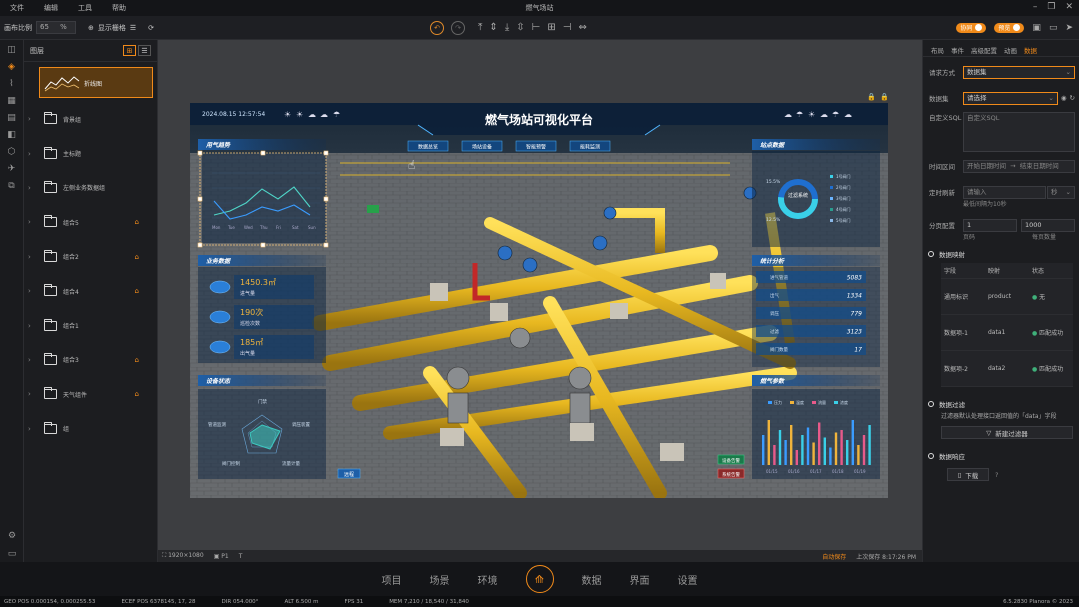 This screenshot has width=1079, height=607. Describe the element at coordinates (1053, 28) in the screenshot. I see `monitor-icon: ▭` at that location.